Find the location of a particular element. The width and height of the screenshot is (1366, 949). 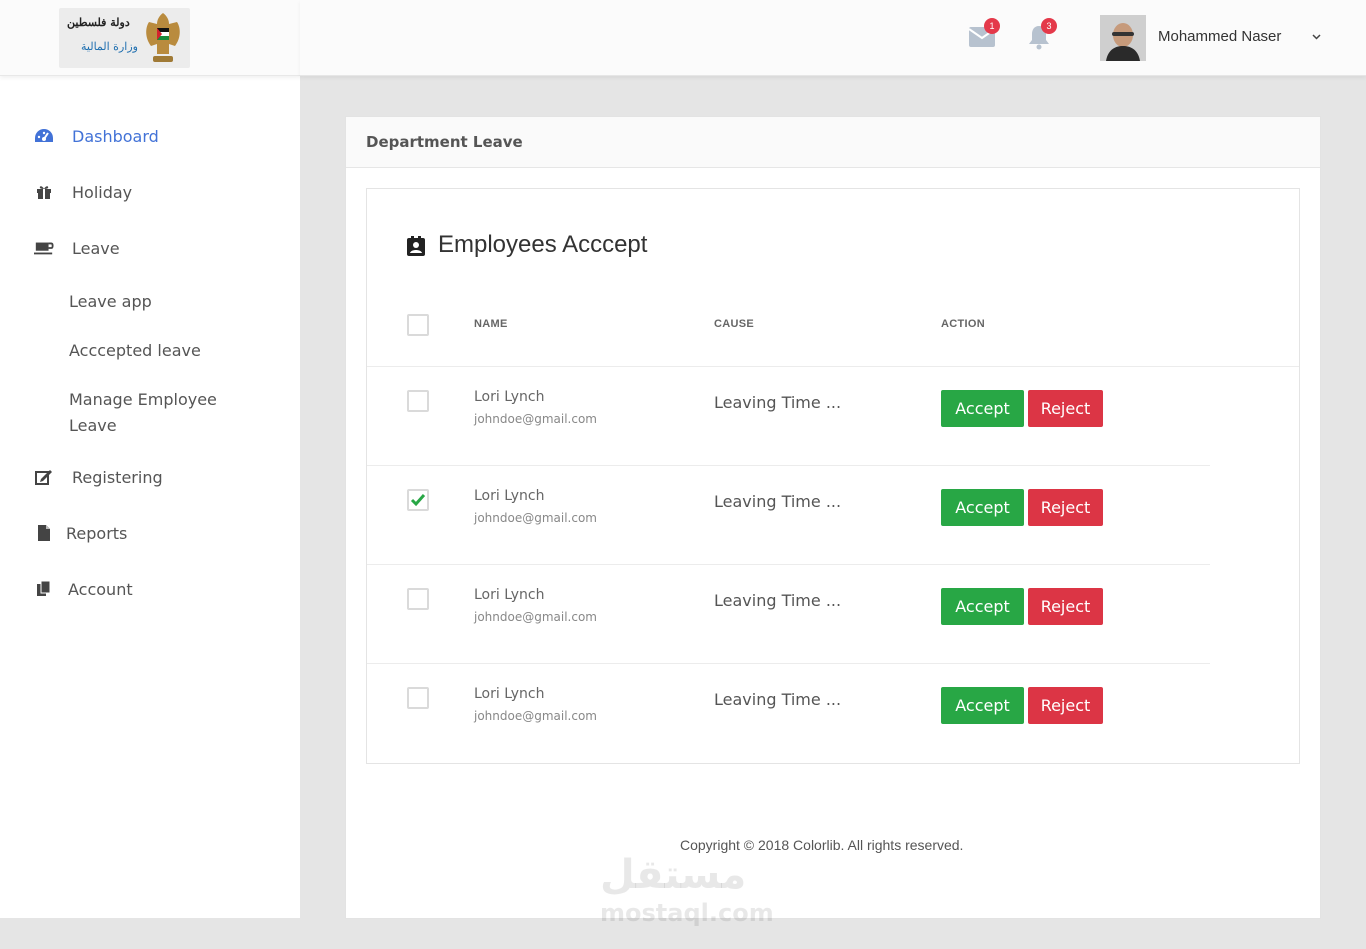

watermark-latin: mostaql.com is located at coordinates (687, 913).